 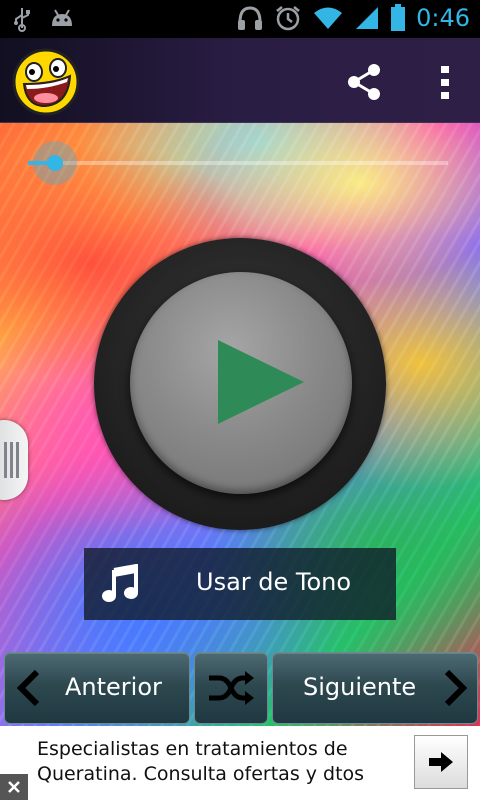 I want to click on chevron-left-icon, so click(x=28, y=688).